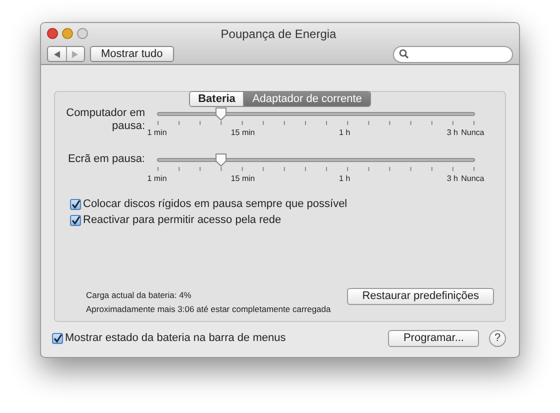 This screenshot has height=413, width=560. What do you see at coordinates (278, 34) in the screenshot?
I see `window-title: Poupança de Energia` at bounding box center [278, 34].